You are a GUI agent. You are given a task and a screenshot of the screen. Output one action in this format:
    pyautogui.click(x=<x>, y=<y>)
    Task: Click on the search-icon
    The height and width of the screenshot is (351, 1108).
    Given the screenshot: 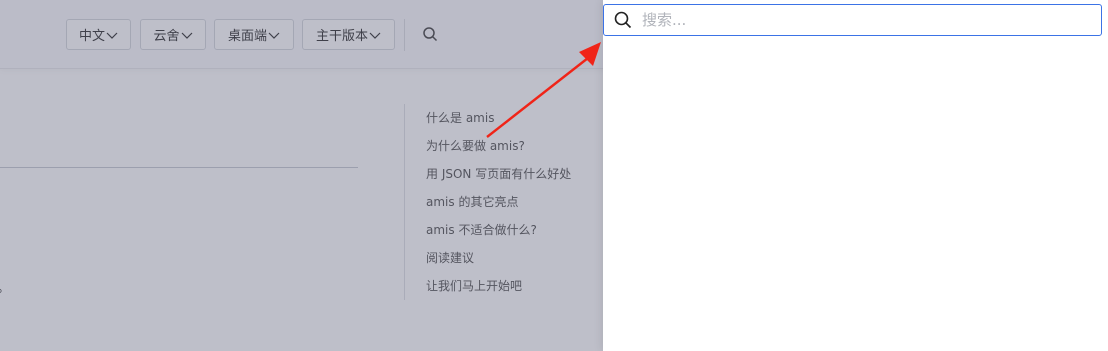 What is the action you would take?
    pyautogui.click(x=623, y=20)
    